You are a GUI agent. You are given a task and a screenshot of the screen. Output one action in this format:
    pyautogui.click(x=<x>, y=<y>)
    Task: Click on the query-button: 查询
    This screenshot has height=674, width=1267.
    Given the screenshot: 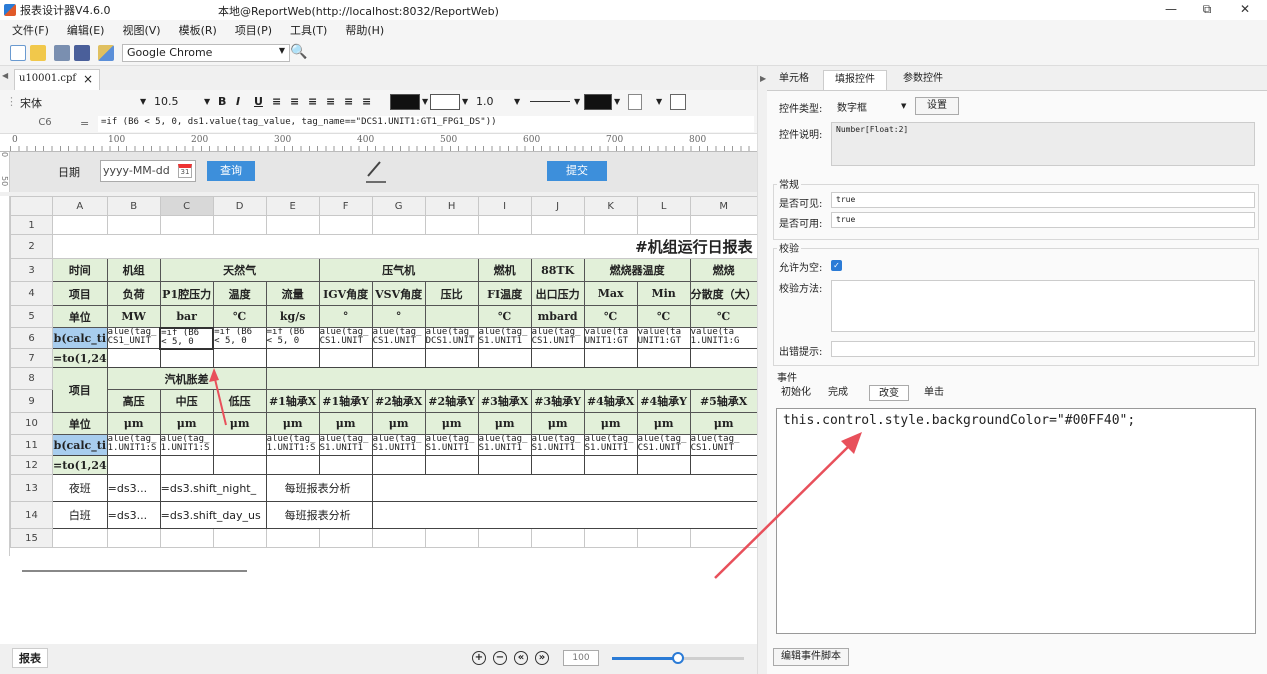 What is the action you would take?
    pyautogui.click(x=231, y=171)
    